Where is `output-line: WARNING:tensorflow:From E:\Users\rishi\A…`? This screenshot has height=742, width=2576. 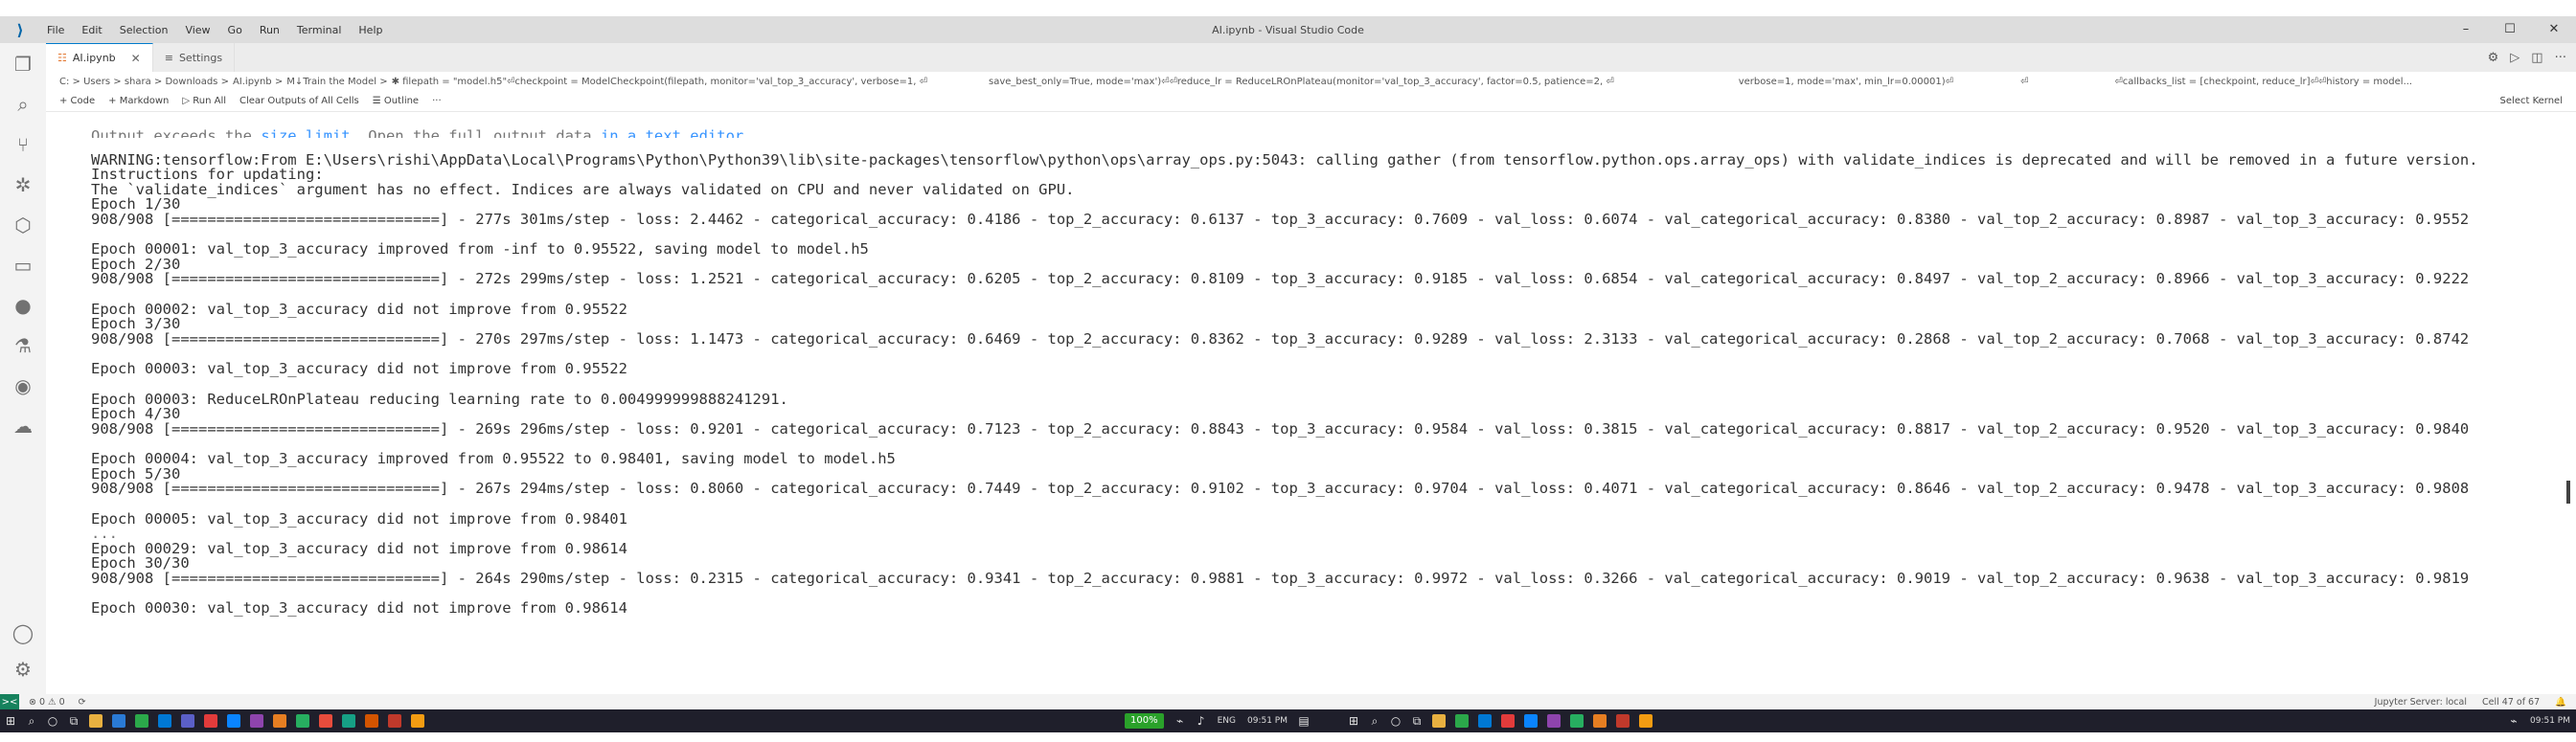
output-line: WARNING:tensorflow:From E:\Users\rishi\A… is located at coordinates (1284, 159).